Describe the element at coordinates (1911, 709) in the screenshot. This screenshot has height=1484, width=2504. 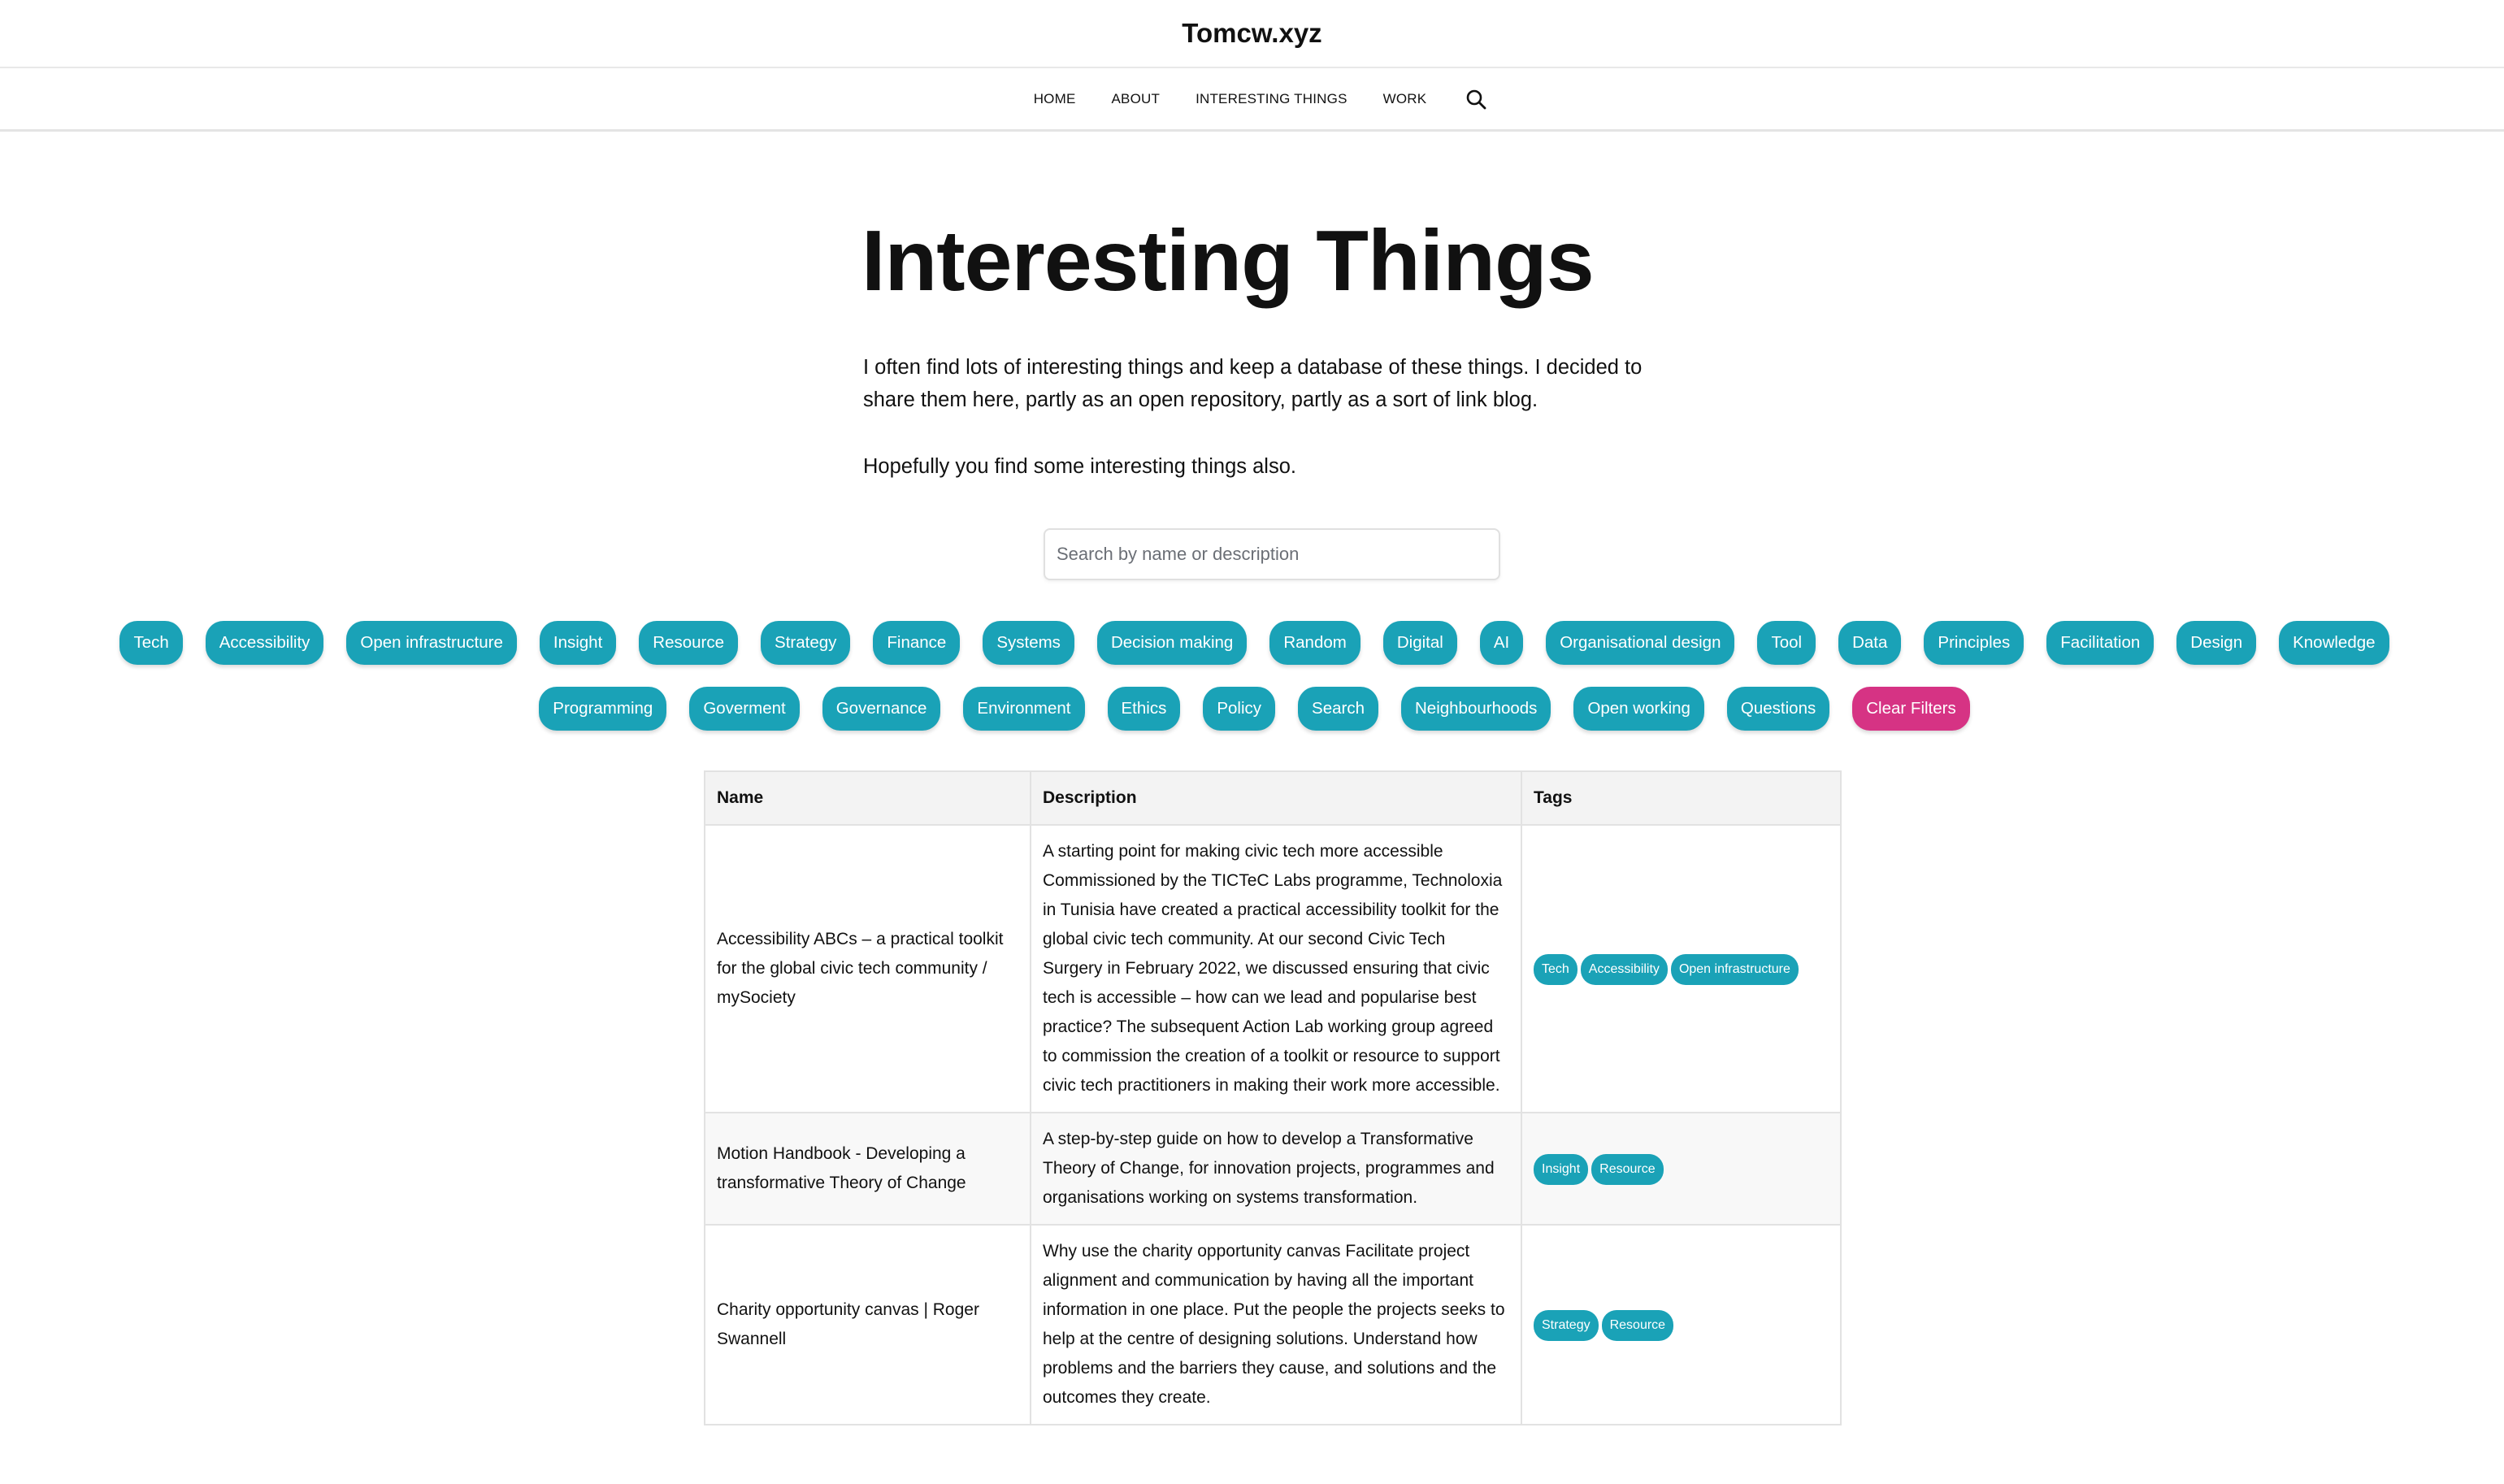
I see `clear-filters-button: Clear Filters` at that location.